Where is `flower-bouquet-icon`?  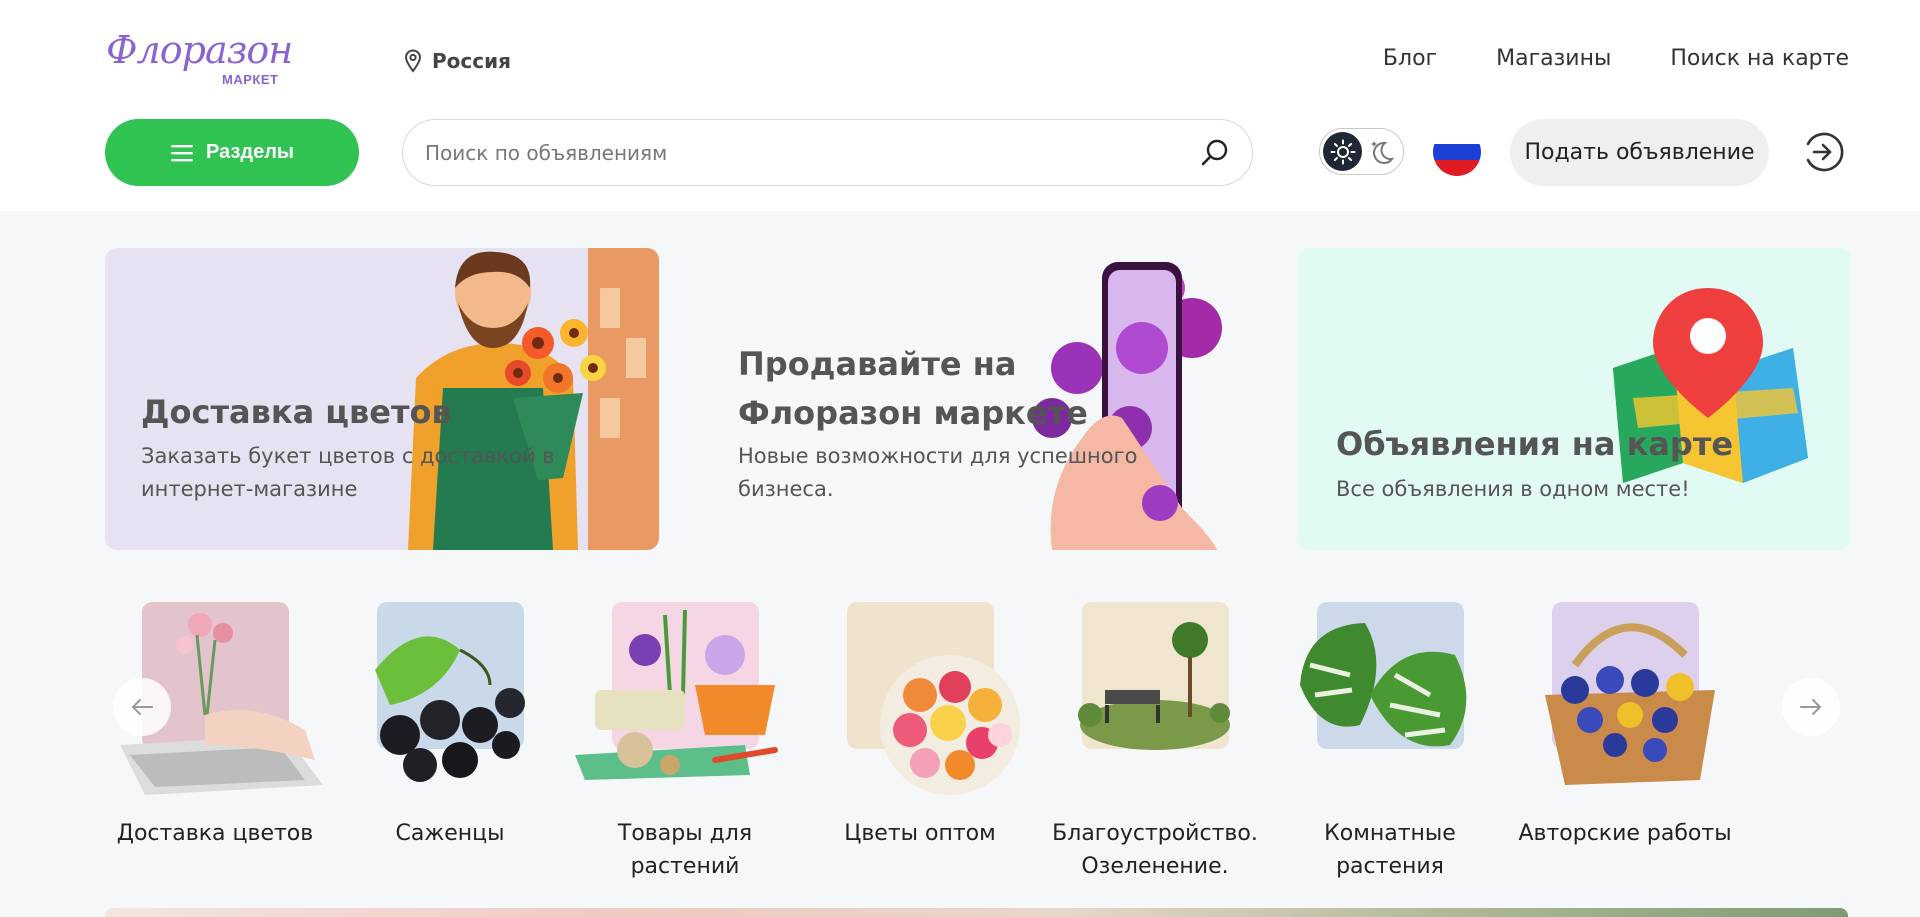
flower-bouquet-icon is located at coordinates (950, 725).